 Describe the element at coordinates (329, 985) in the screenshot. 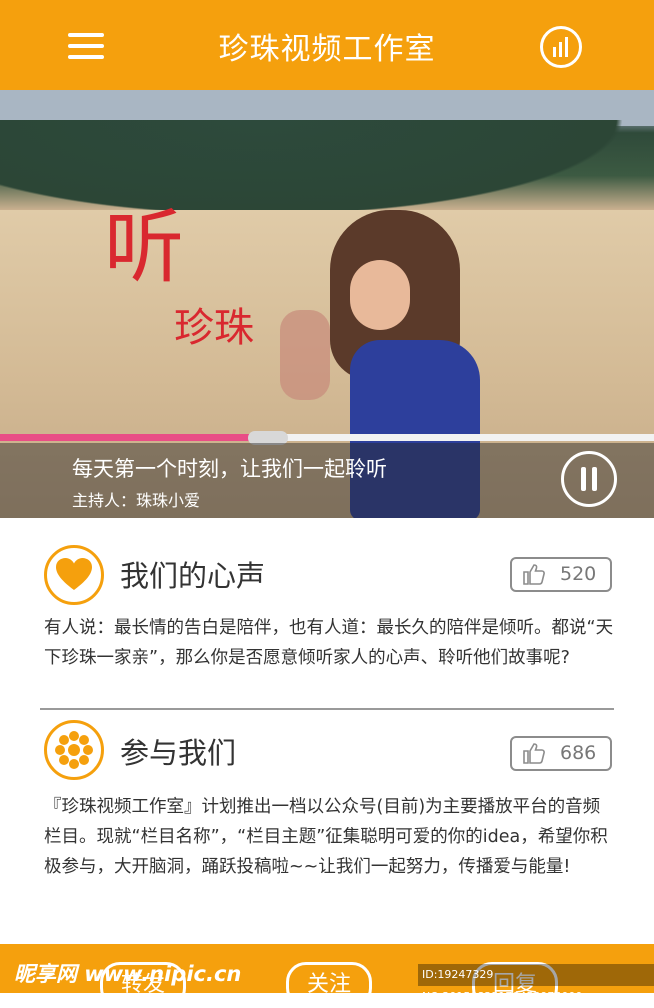

I see `follow-button: 关注` at that location.